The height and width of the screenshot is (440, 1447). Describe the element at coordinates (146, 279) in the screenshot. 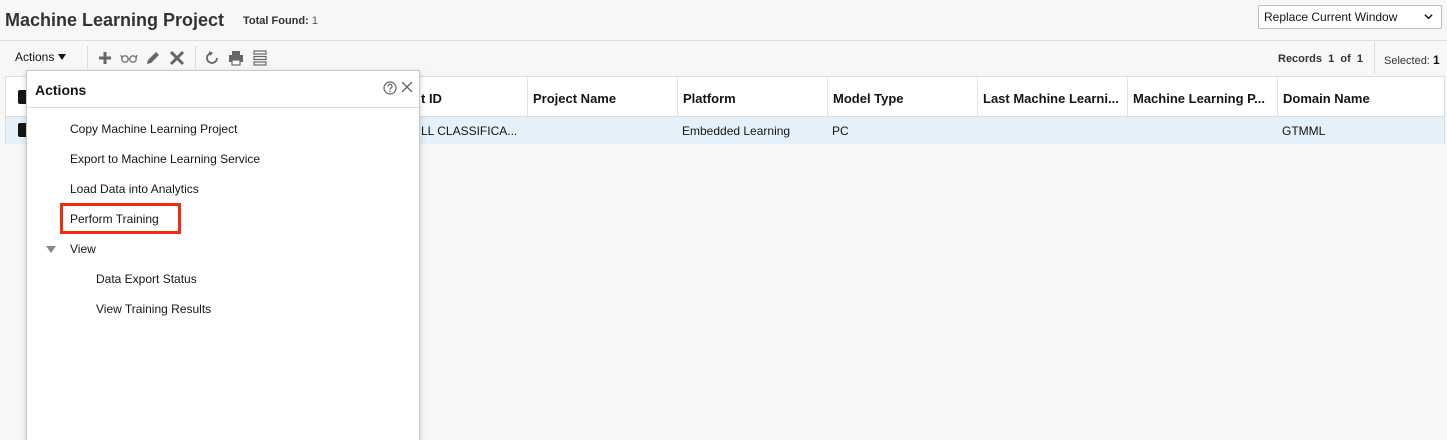

I see `menu-item-data-export-status: Data Export Status` at that location.